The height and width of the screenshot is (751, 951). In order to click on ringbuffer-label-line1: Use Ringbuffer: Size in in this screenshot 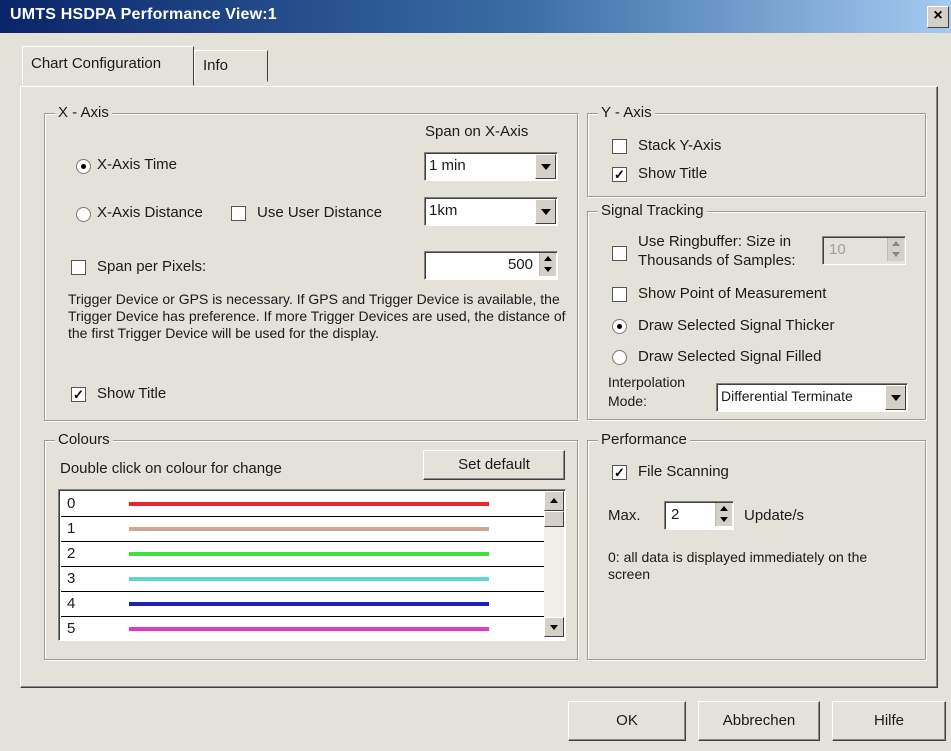, I will do `click(714, 241)`.